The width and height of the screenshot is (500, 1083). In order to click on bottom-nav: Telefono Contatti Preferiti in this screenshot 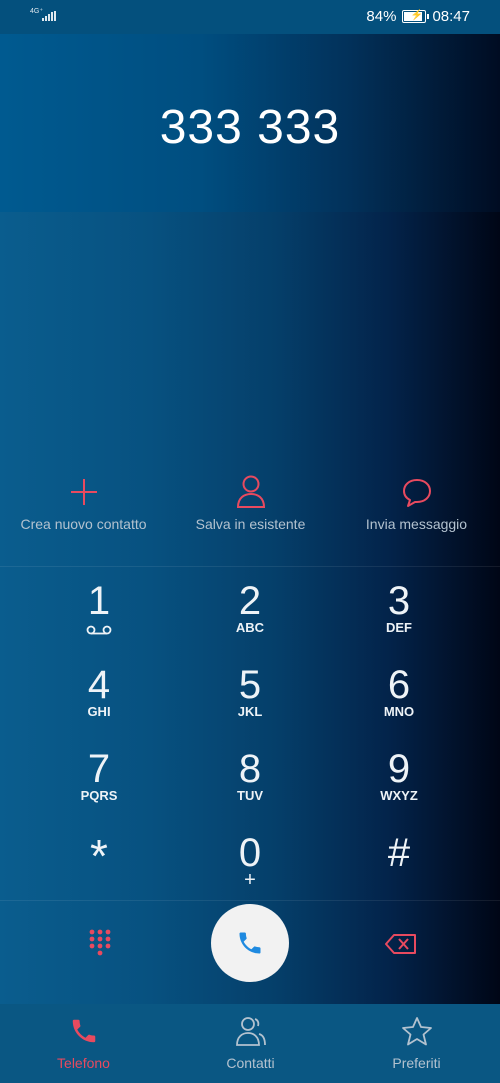, I will do `click(250, 1043)`.